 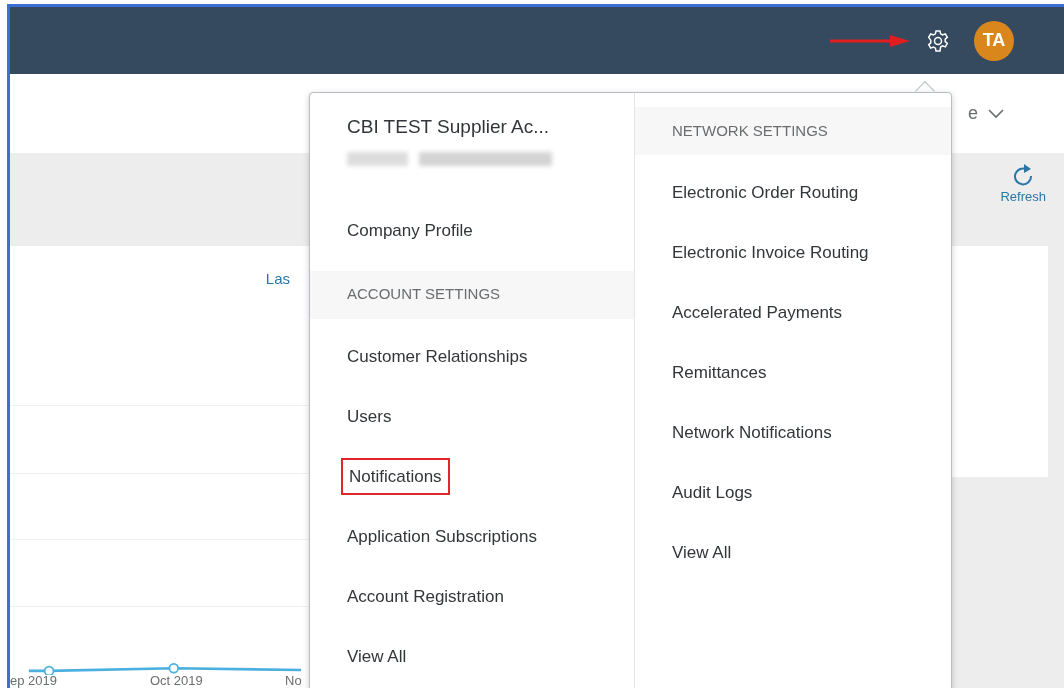 I want to click on menu-item: Electronic Order Routing, so click(x=793, y=193).